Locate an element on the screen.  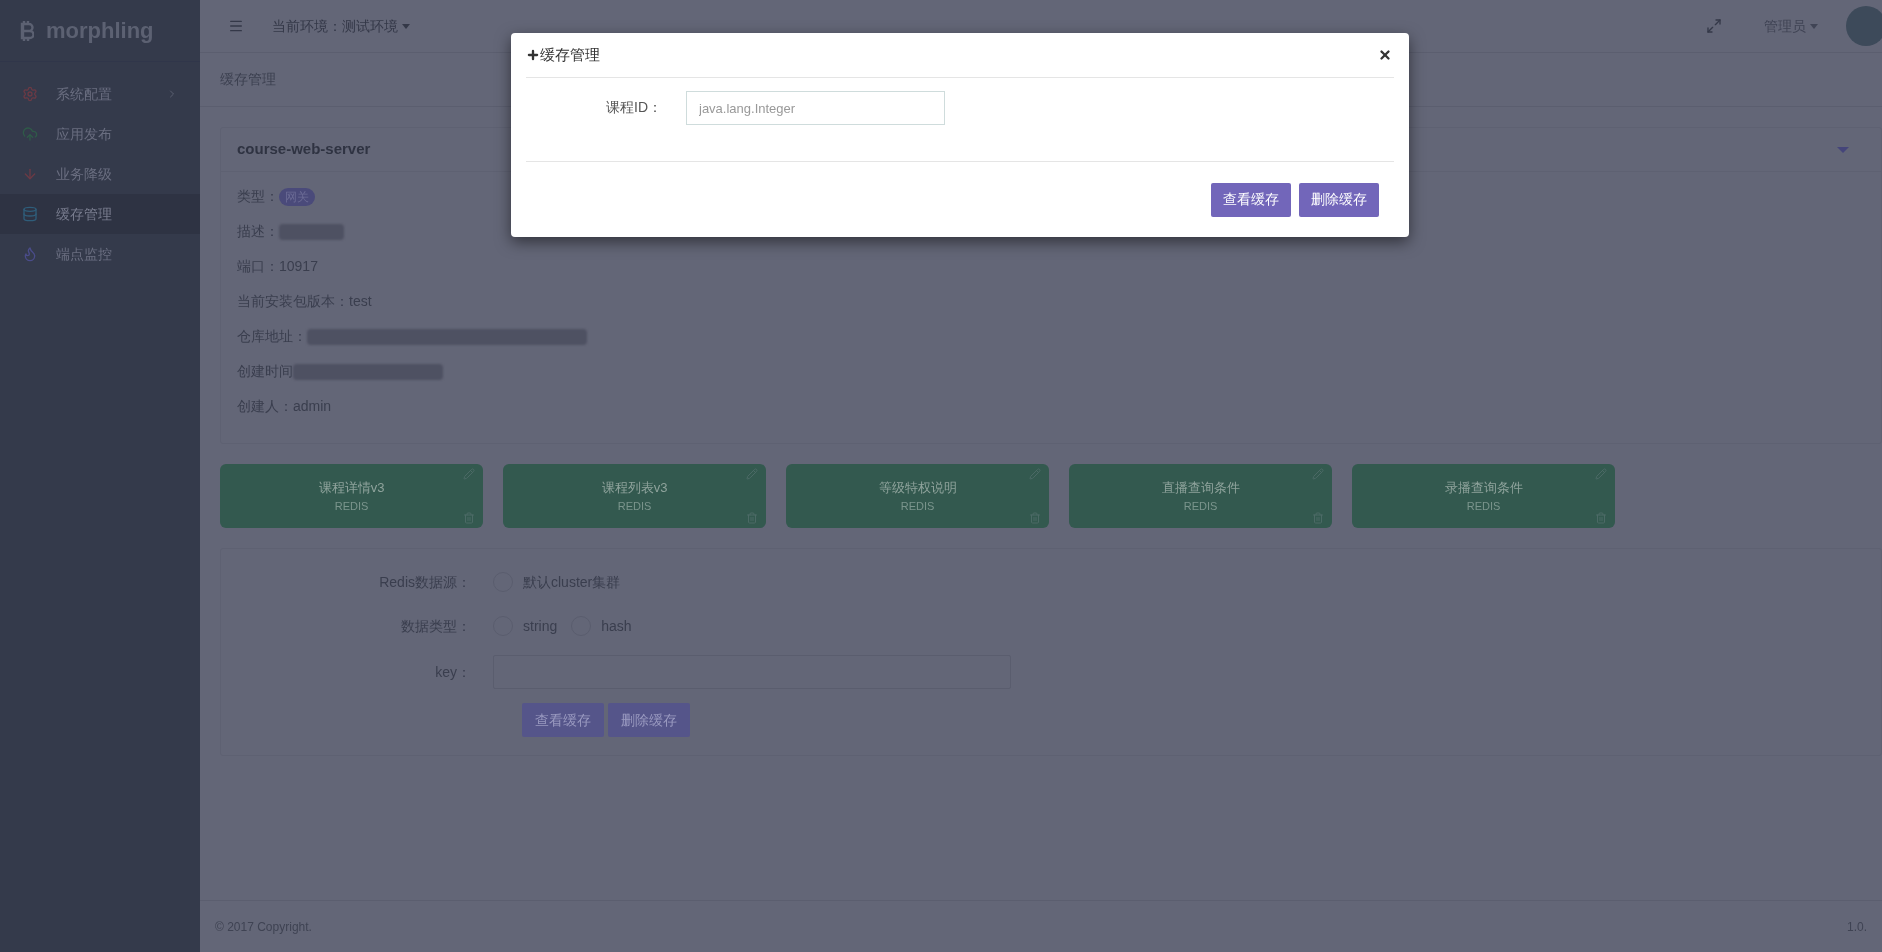
fullscreen-icon is located at coordinates (1714, 26).